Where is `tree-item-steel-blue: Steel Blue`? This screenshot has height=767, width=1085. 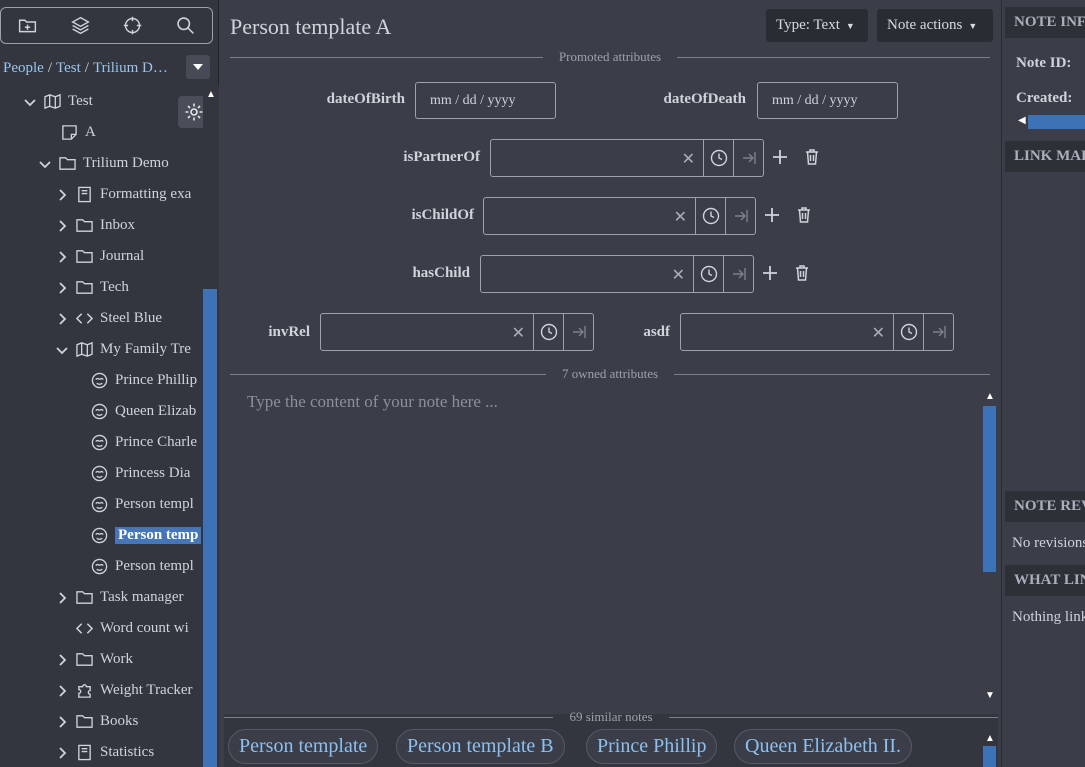 tree-item-steel-blue: Steel Blue is located at coordinates (129, 318).